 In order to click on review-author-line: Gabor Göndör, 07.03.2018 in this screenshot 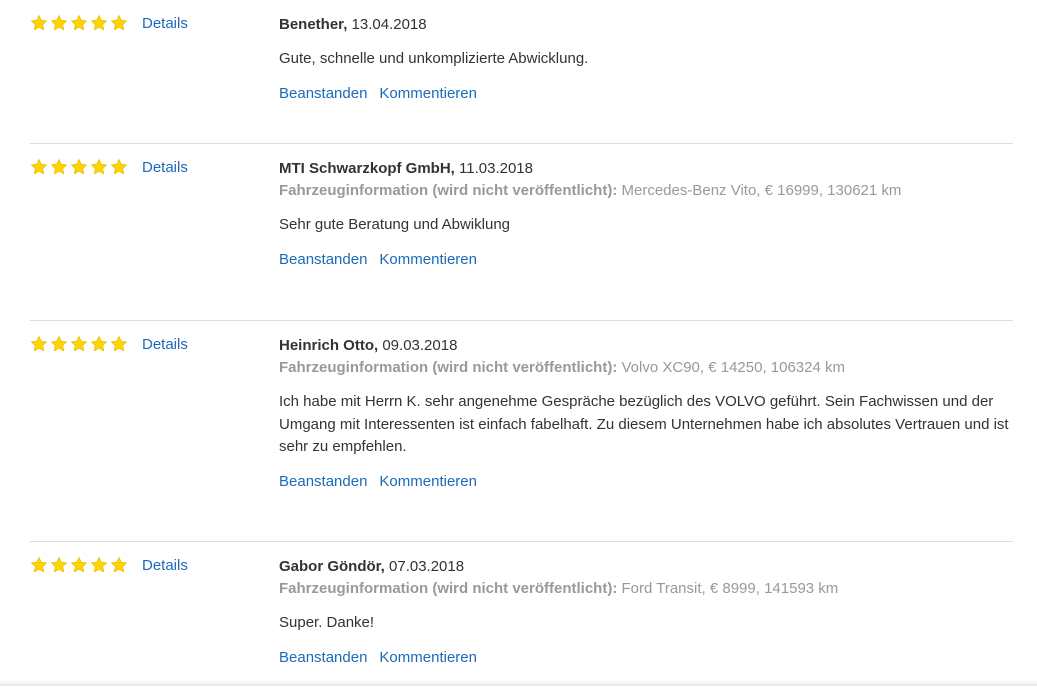, I will do `click(646, 567)`.